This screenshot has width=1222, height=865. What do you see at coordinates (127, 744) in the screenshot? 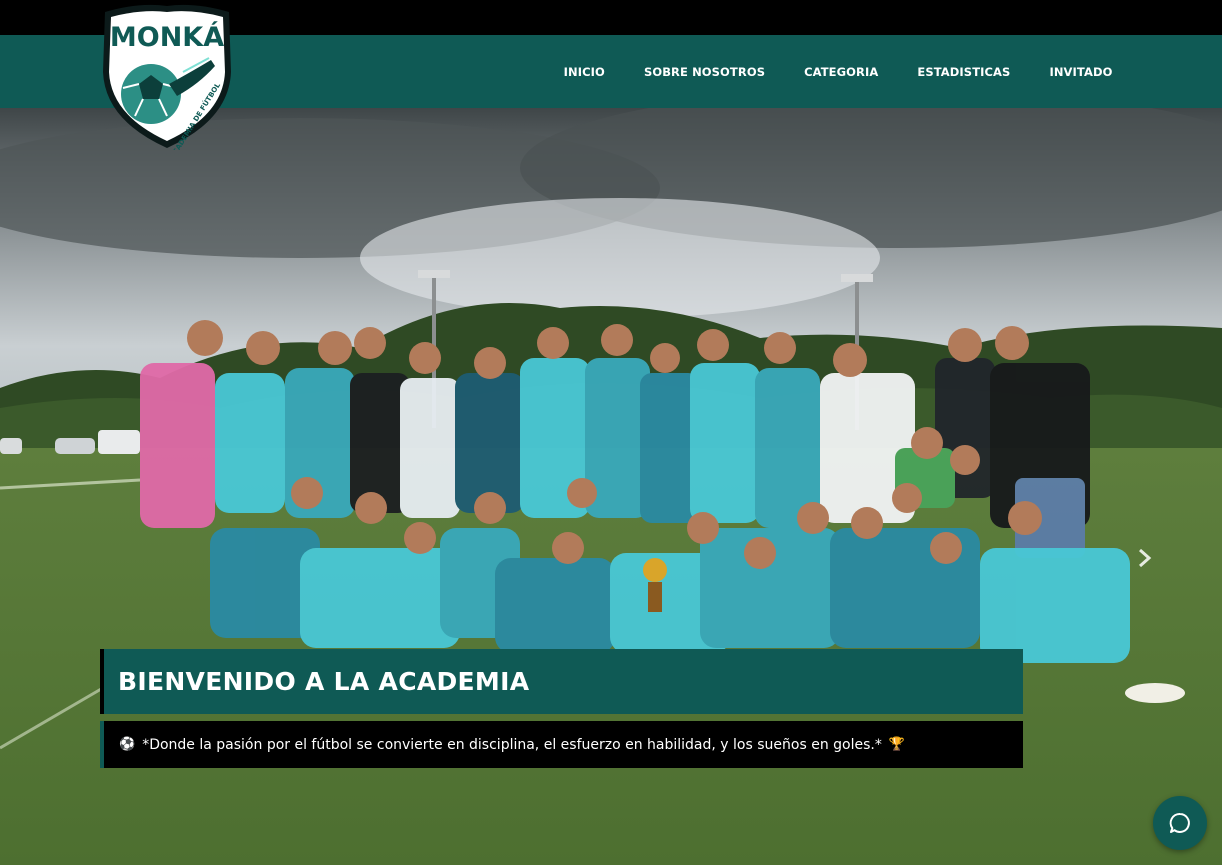
I see `soccer-ball-icon: ⚽` at bounding box center [127, 744].